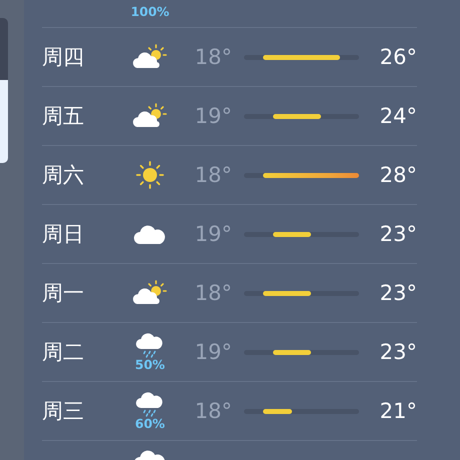  Describe the element at coordinates (63, 116) in the screenshot. I see `day-label: 周五` at that location.